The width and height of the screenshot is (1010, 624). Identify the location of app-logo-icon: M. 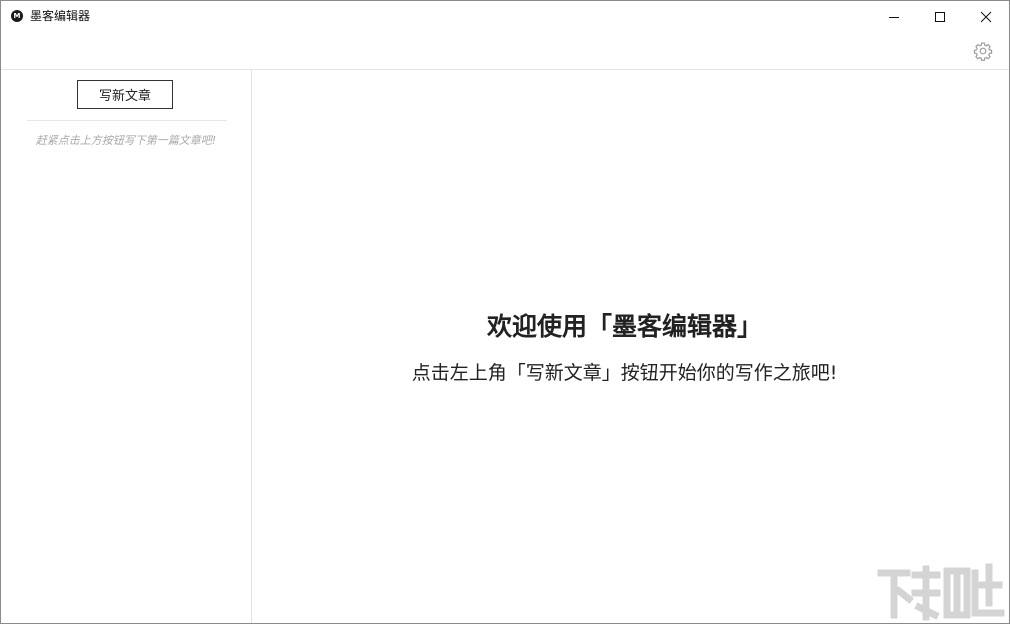
(17, 16).